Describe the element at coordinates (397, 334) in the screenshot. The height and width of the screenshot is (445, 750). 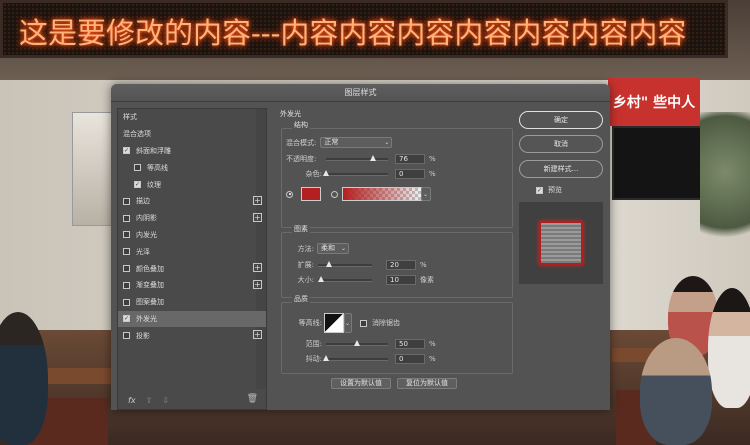
I see `quality-group: 品质 等高线: ⌄ 消除锯齿 范围: 50 % 抖动: 0 %` at that location.